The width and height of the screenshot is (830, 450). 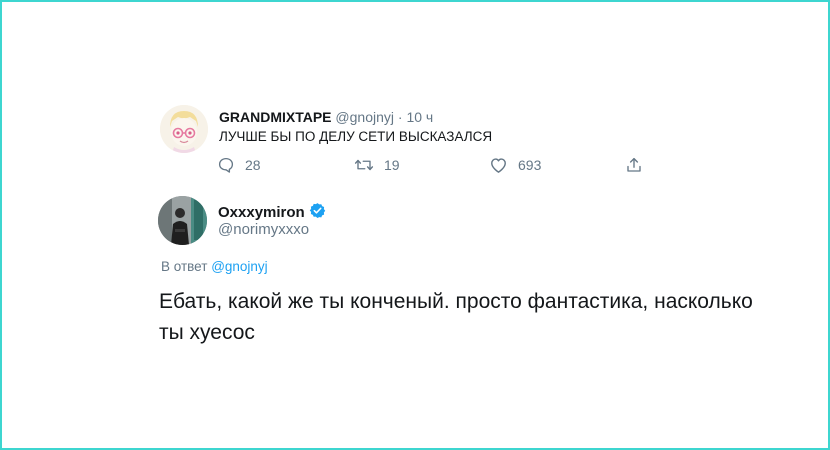 What do you see at coordinates (515, 165) in the screenshot?
I see `like-button: 693` at bounding box center [515, 165].